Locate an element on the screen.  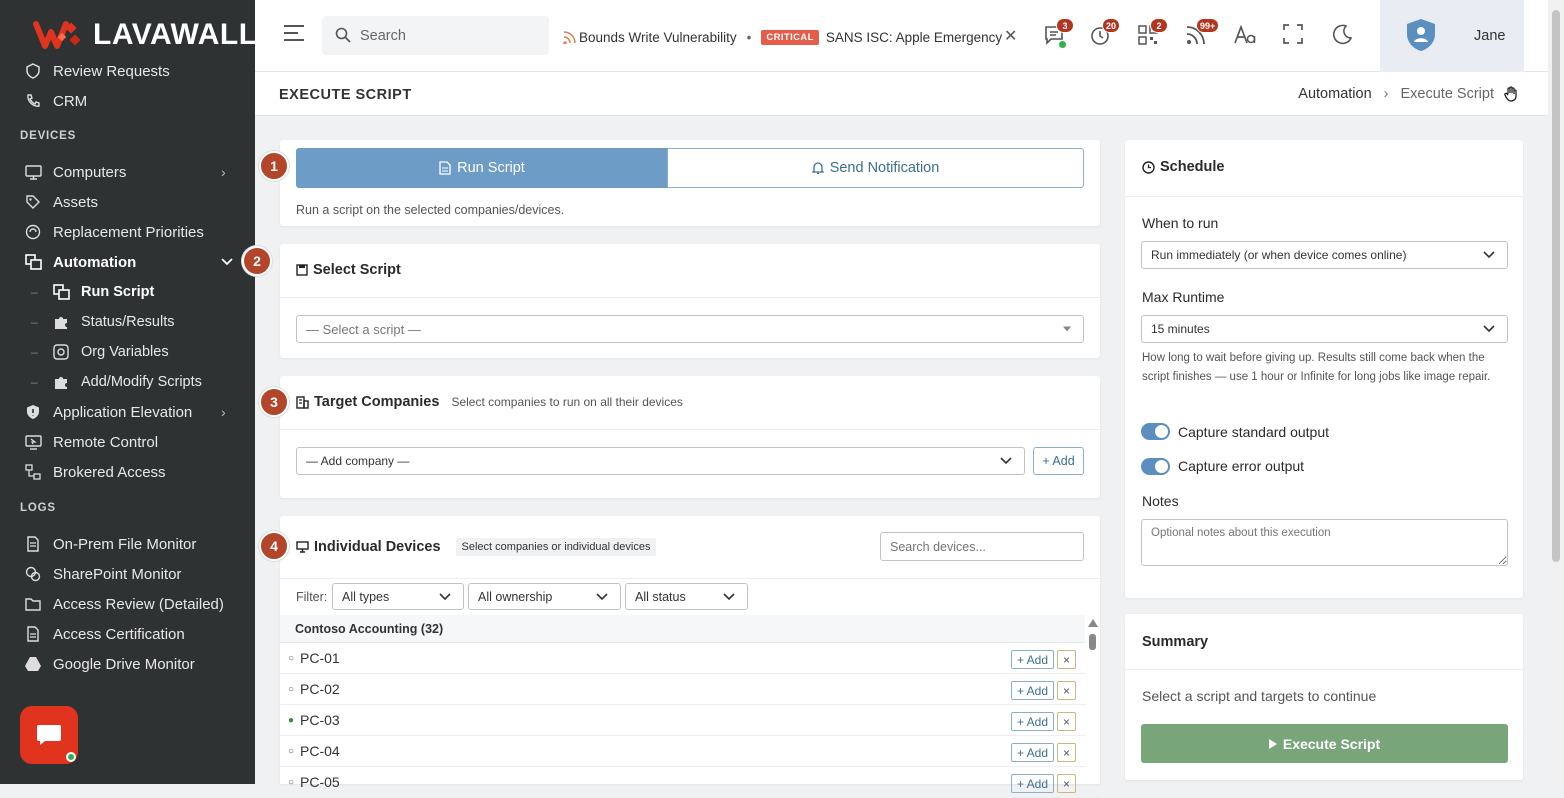
sidebar-item-label: CRM is located at coordinates (70, 101).